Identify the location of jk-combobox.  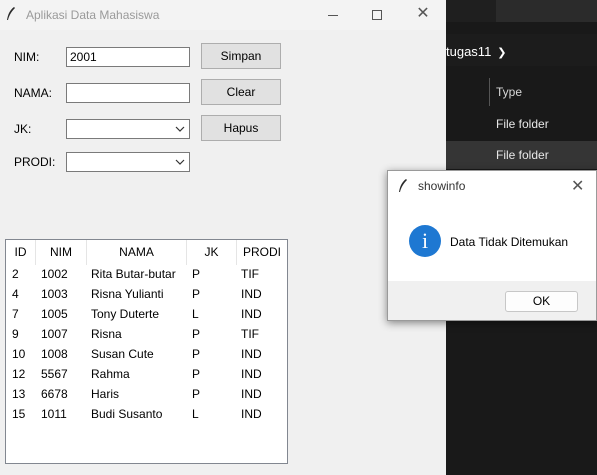
(128, 129).